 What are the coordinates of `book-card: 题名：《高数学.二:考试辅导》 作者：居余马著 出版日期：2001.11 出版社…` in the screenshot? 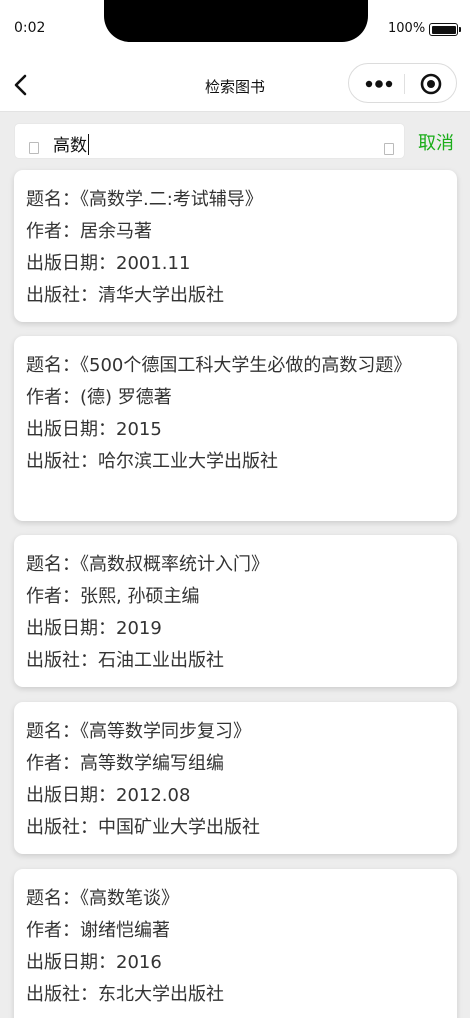 It's located at (235, 246).